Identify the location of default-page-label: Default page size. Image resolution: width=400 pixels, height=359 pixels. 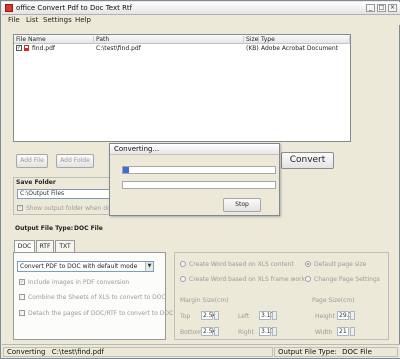
(340, 264).